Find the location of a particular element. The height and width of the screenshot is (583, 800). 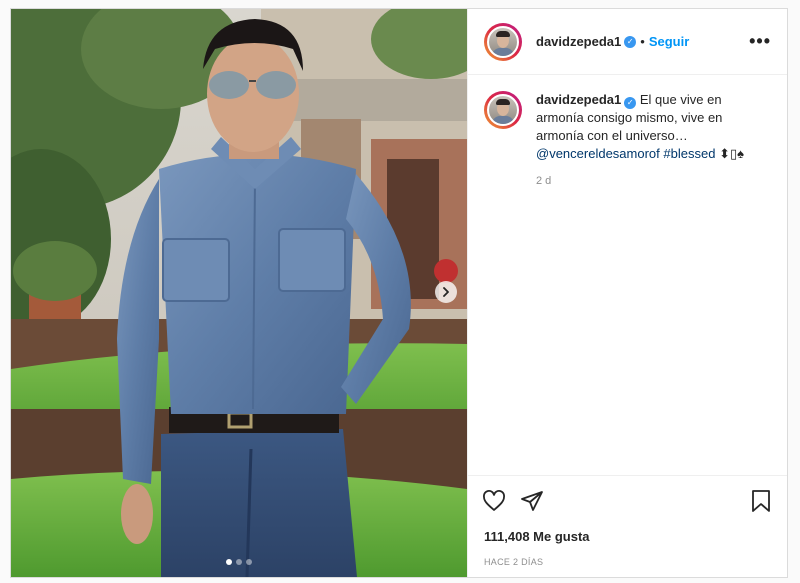

heart-icon is located at coordinates (494, 500).